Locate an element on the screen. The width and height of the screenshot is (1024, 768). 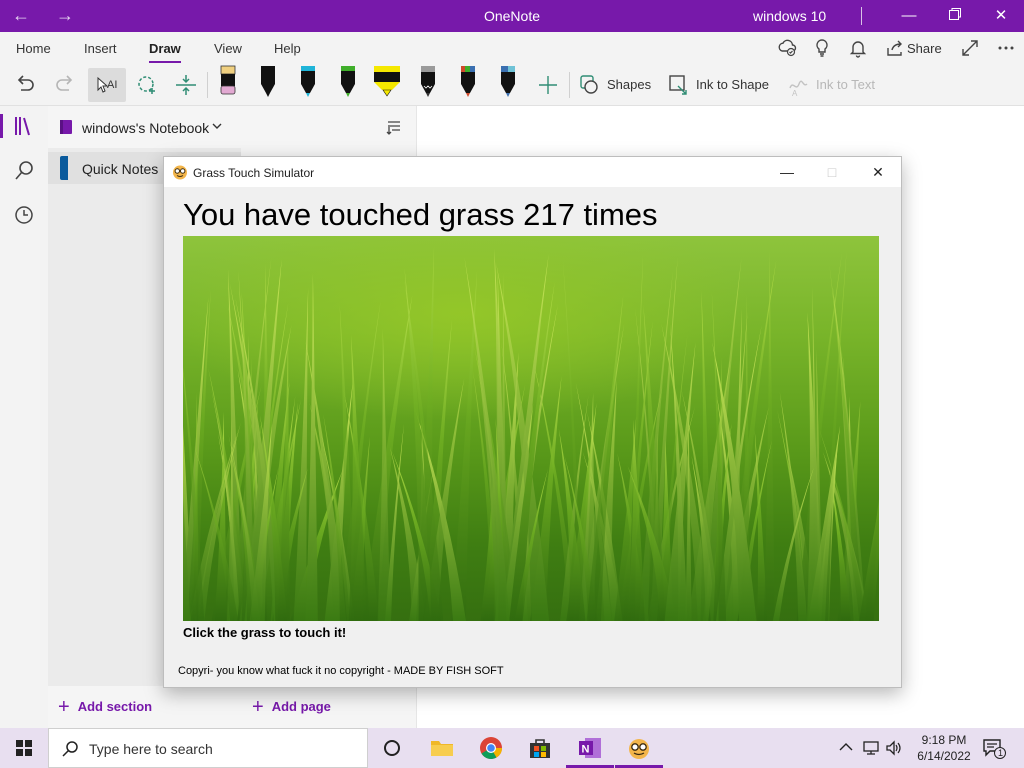
galaxy-pen-icon is located at coordinates (428, 81).